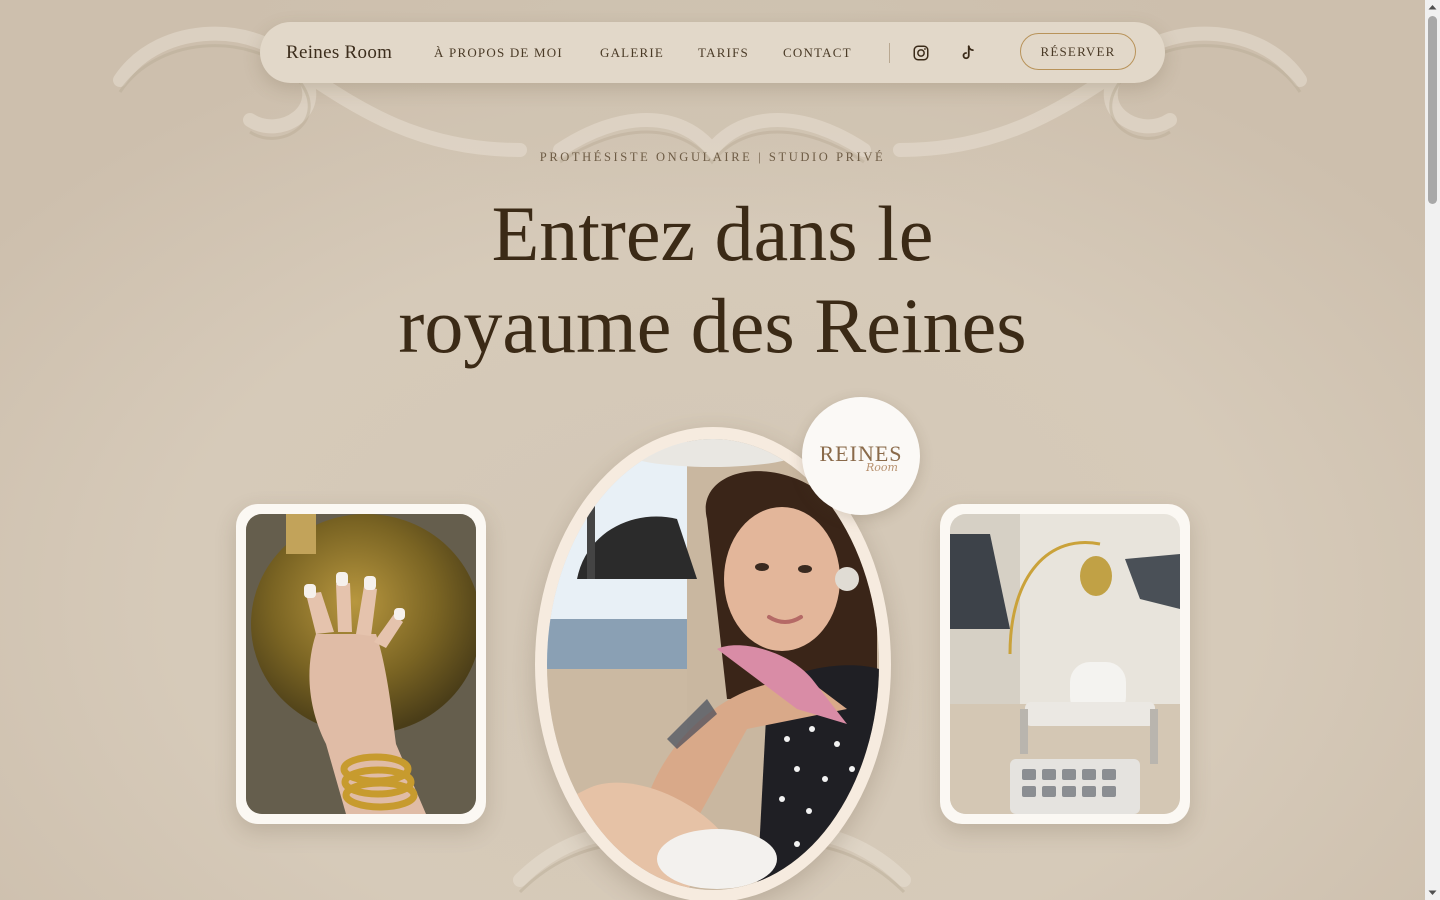 The height and width of the screenshot is (900, 1440). Describe the element at coordinates (632, 52) in the screenshot. I see `nav-link-gallery: GALERIE` at that location.